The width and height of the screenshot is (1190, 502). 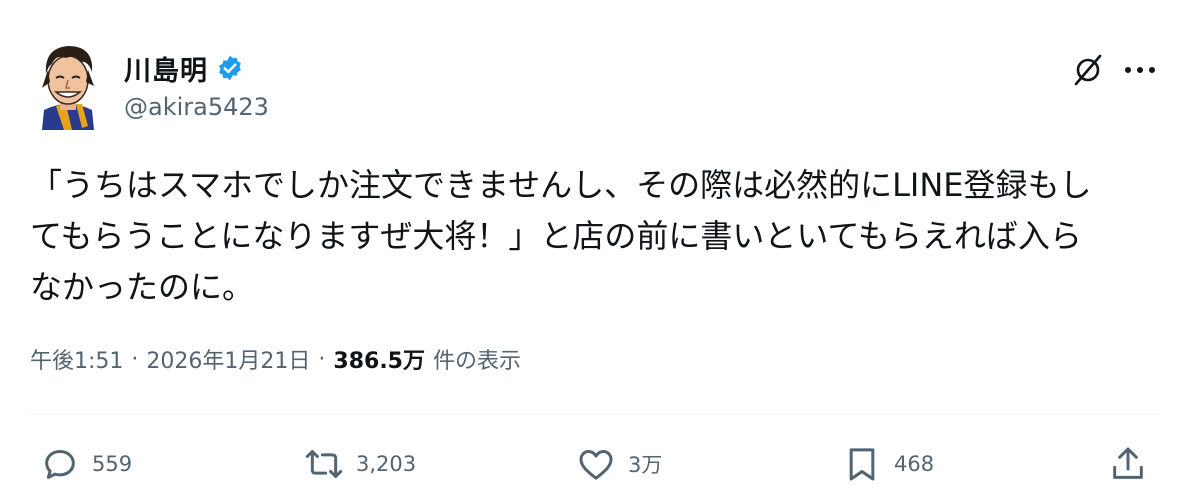 What do you see at coordinates (142, 287) in the screenshot?
I see `tweet-text-line: なかったのに。` at bounding box center [142, 287].